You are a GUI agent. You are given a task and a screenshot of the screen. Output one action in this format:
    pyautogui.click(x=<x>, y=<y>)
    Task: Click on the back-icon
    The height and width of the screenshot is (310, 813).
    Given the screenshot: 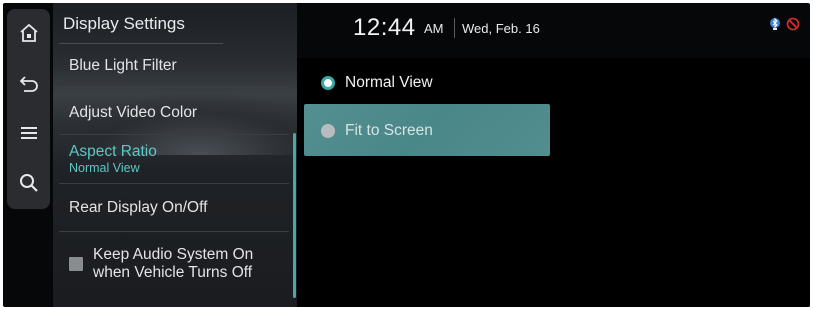 What is the action you would take?
    pyautogui.click(x=28, y=84)
    